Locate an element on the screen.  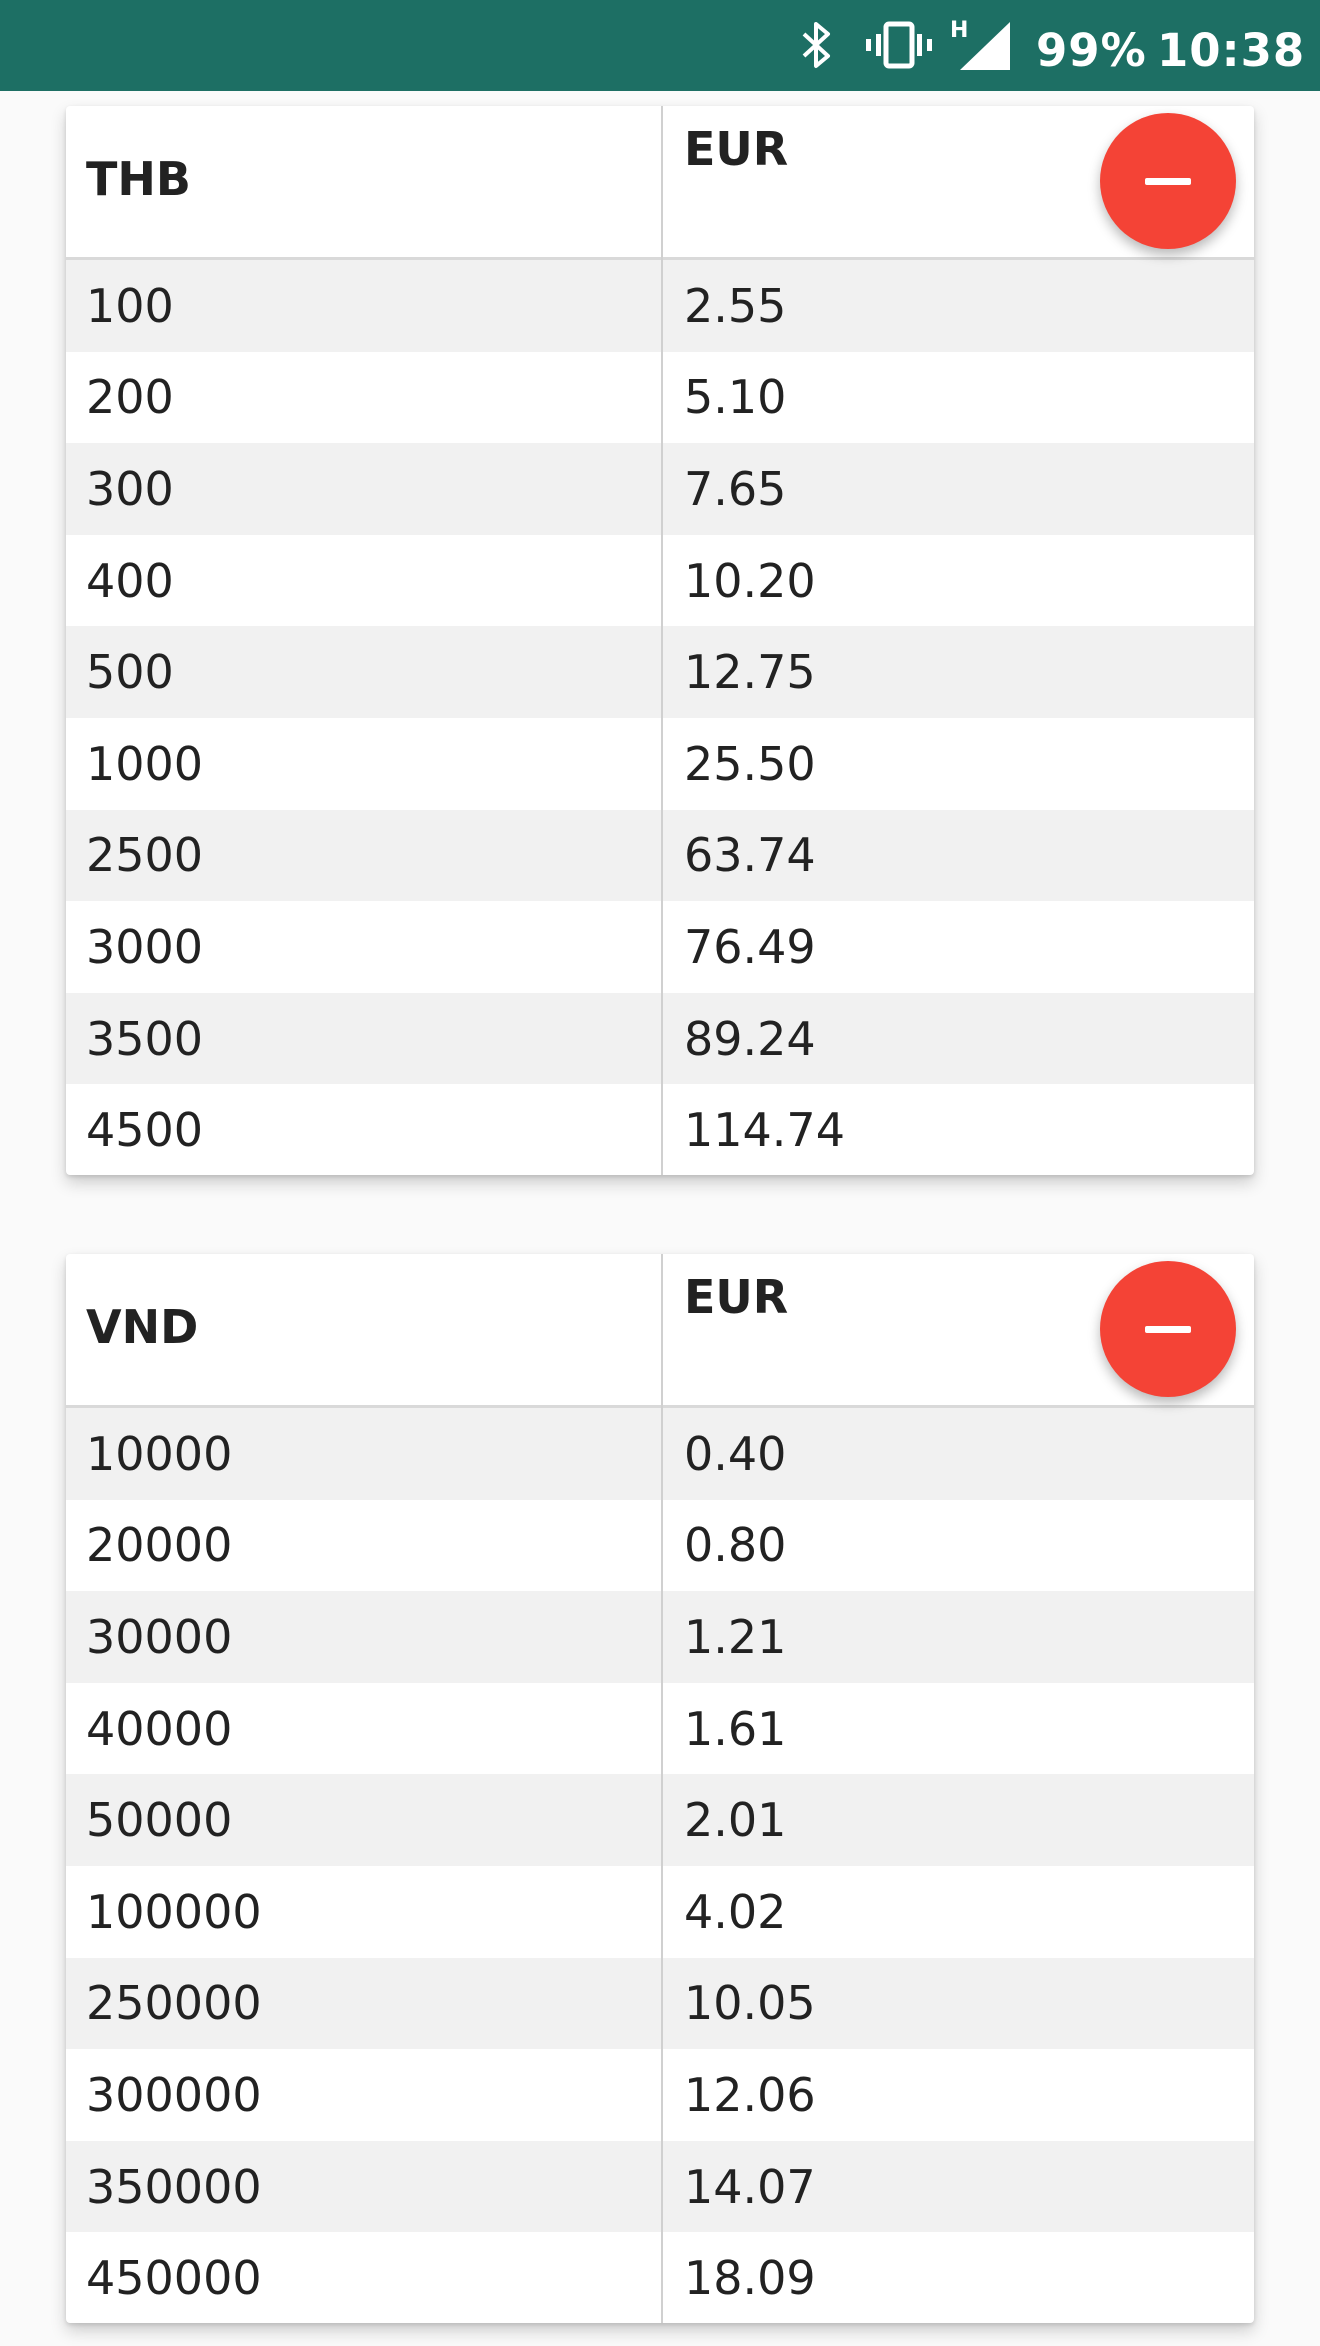
from-amount: 50000 is located at coordinates (159, 1820).